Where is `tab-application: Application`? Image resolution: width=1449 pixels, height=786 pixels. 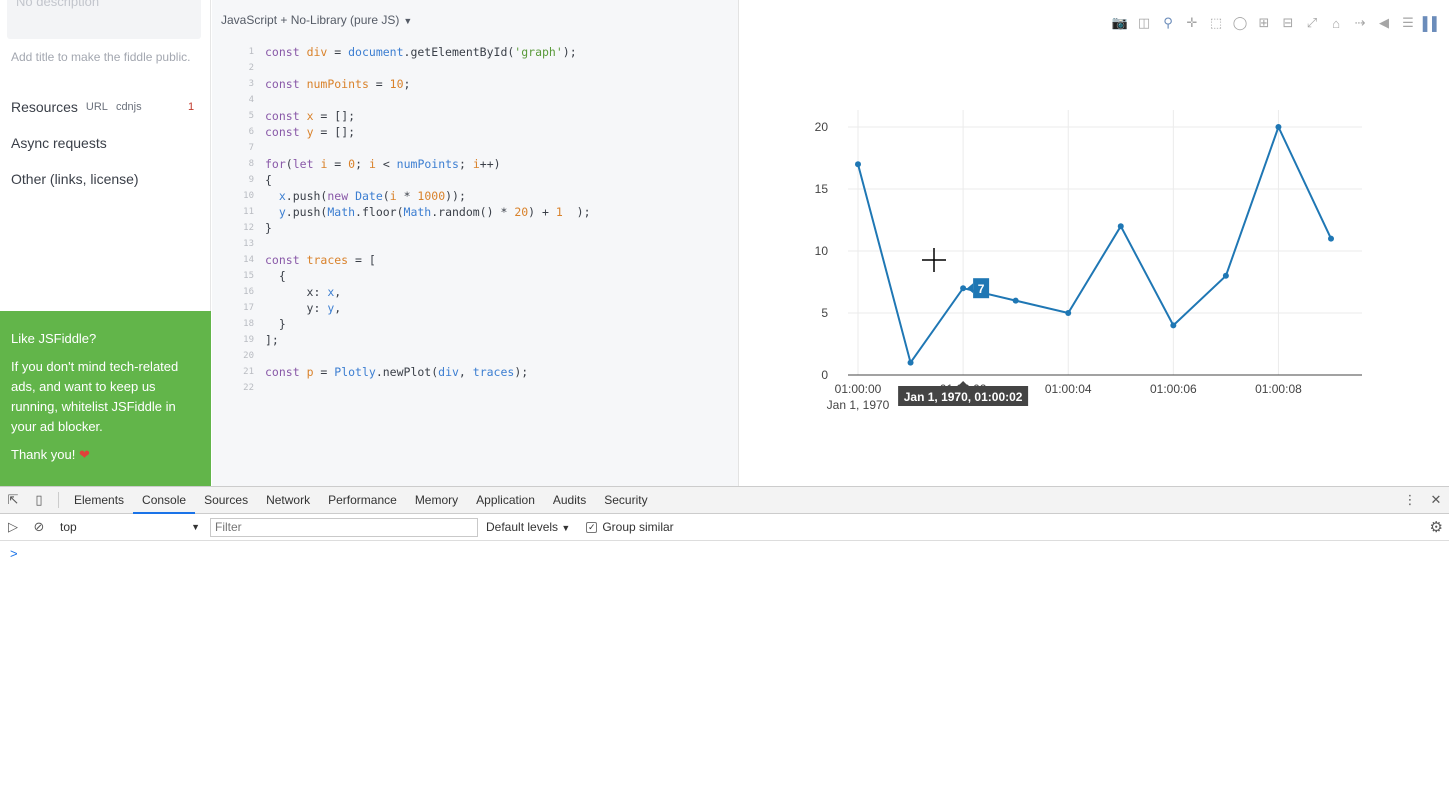
tab-application: Application is located at coordinates (505, 500).